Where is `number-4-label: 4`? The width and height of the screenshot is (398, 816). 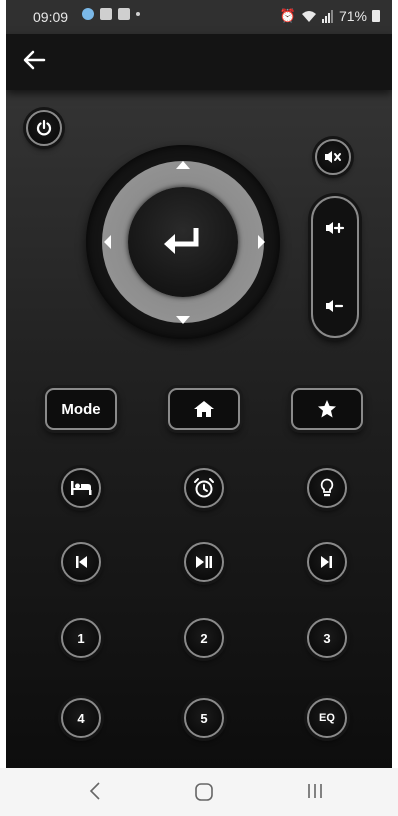
number-4-label: 4 is located at coordinates (81, 718).